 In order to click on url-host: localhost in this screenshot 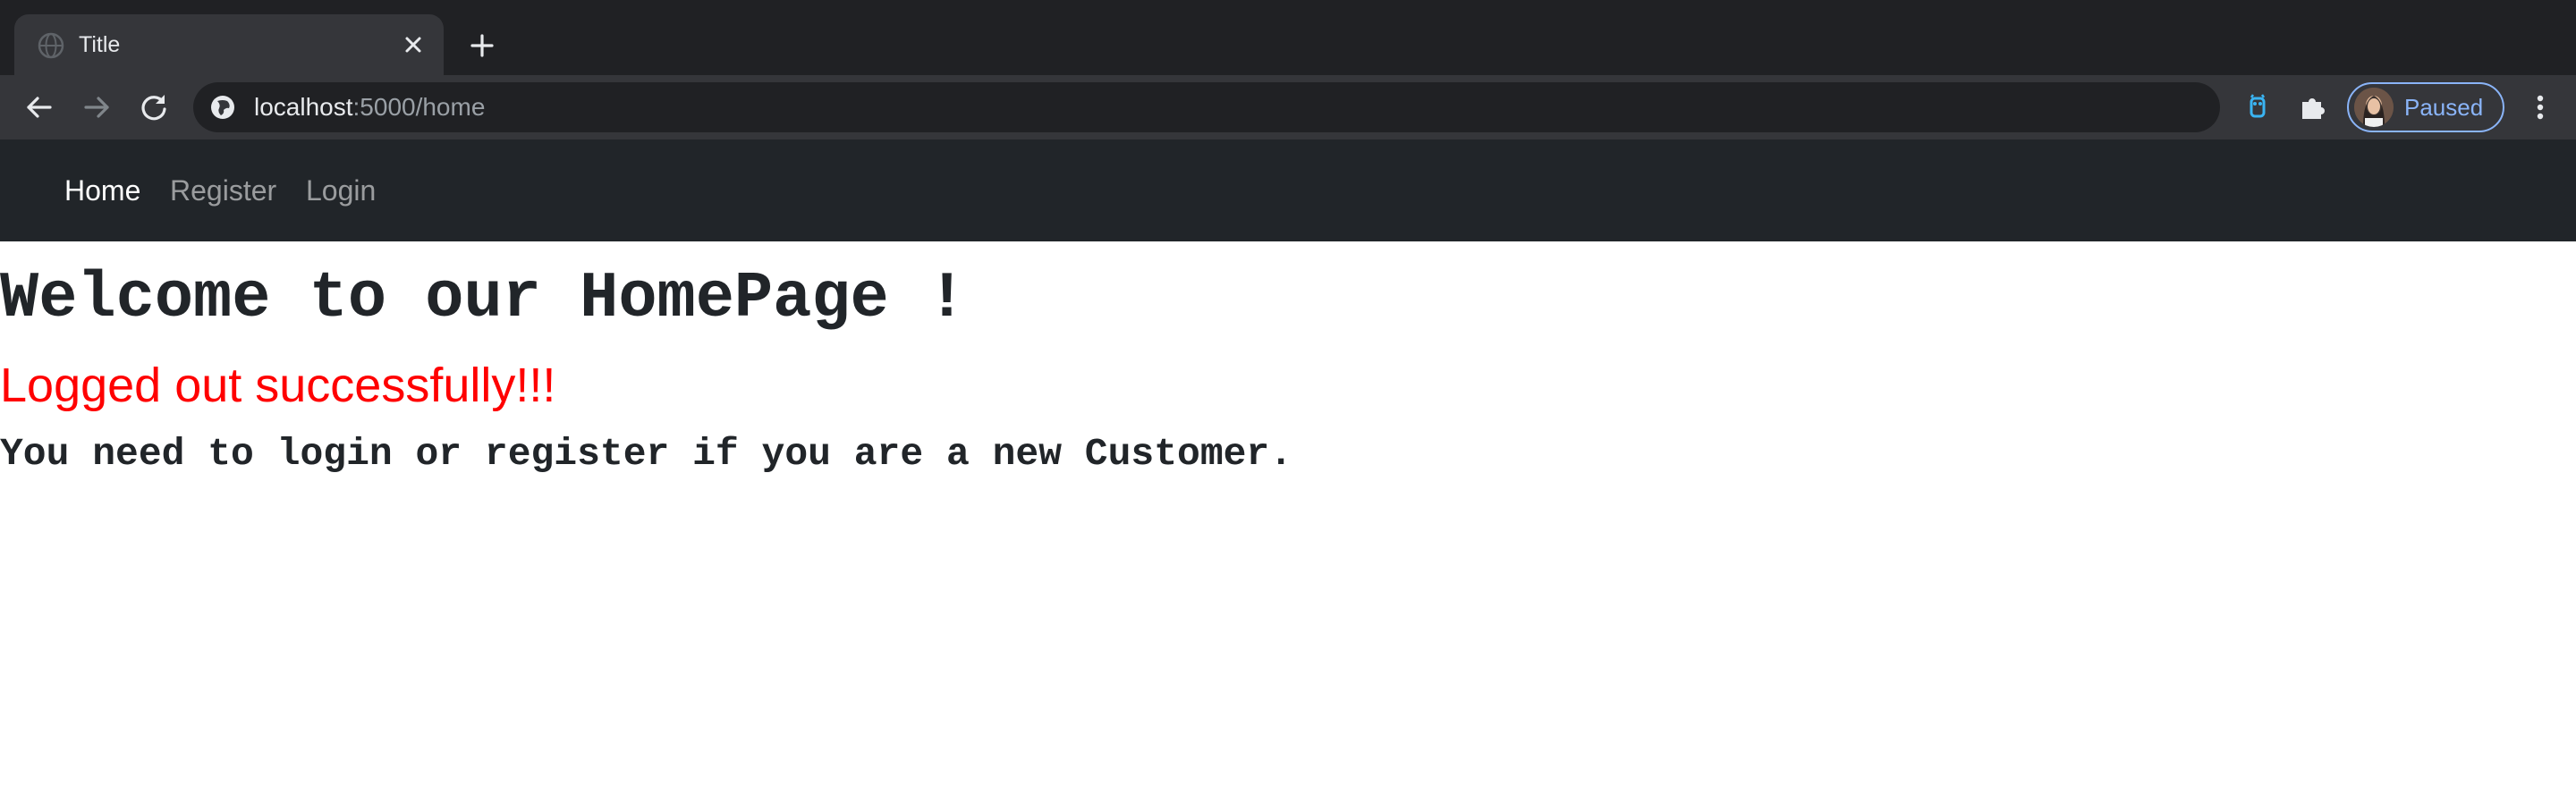, I will do `click(303, 107)`.